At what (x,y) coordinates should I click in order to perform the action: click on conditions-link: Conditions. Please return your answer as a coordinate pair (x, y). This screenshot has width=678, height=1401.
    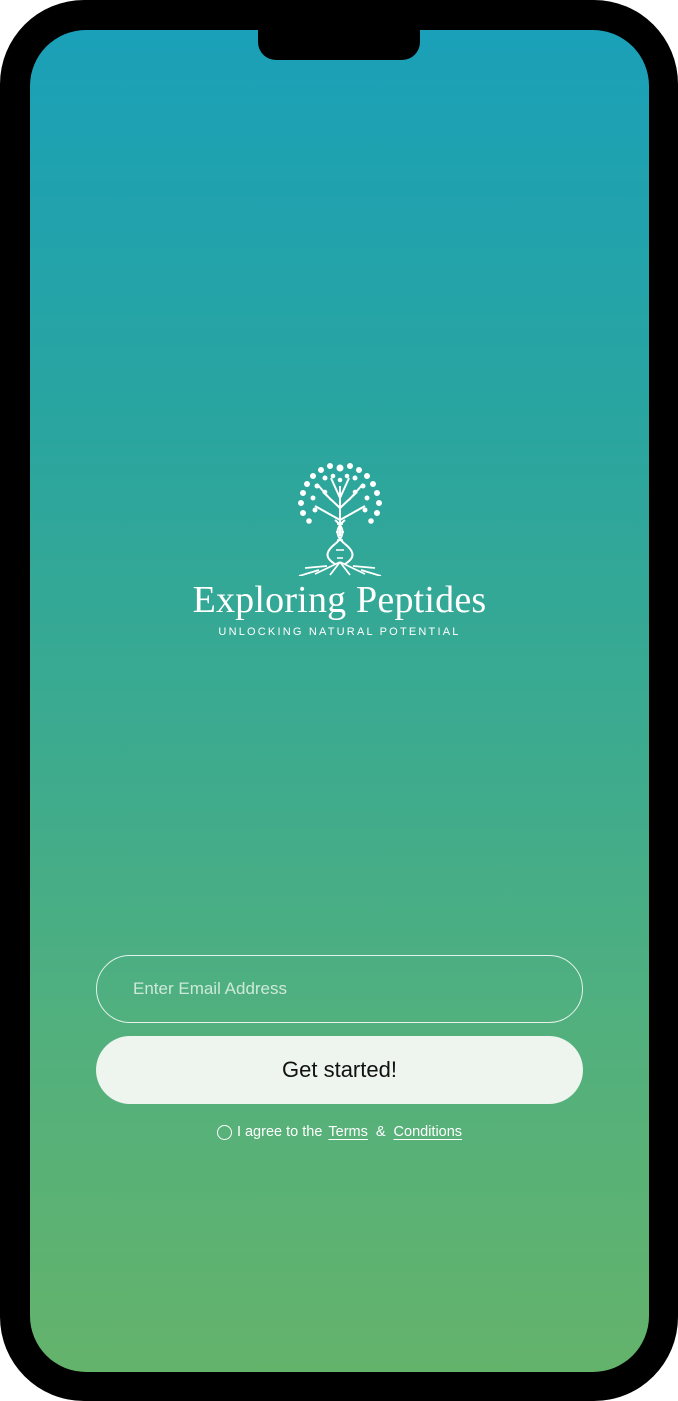
    Looking at the image, I should click on (428, 1132).